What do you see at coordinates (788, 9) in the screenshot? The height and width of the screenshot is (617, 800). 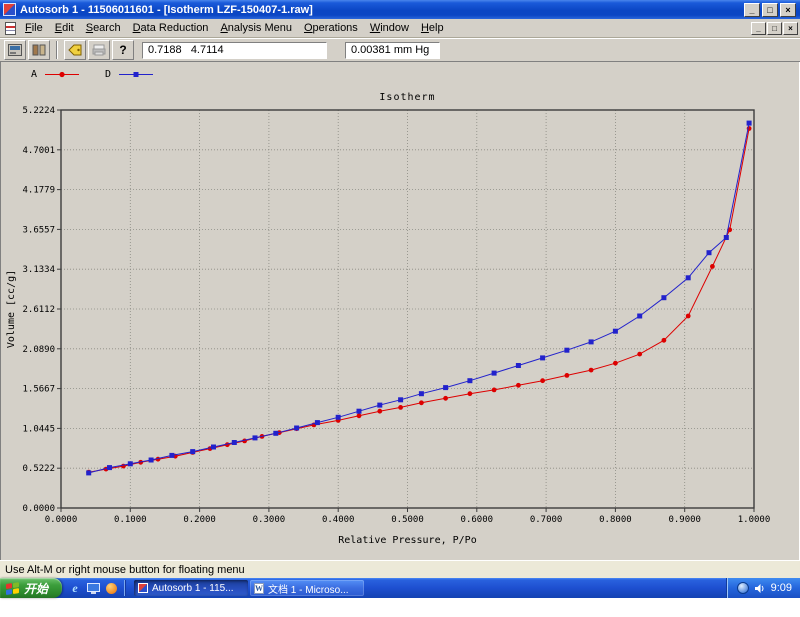 I see `close-button: ×` at bounding box center [788, 9].